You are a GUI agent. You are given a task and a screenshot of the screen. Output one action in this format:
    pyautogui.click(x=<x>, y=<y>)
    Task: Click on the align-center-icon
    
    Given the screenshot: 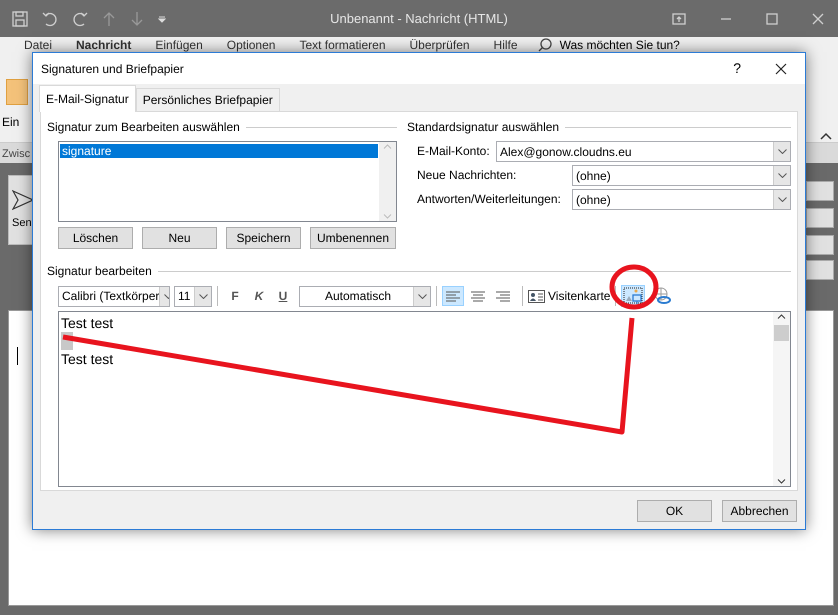 What is the action you would take?
    pyautogui.click(x=478, y=296)
    